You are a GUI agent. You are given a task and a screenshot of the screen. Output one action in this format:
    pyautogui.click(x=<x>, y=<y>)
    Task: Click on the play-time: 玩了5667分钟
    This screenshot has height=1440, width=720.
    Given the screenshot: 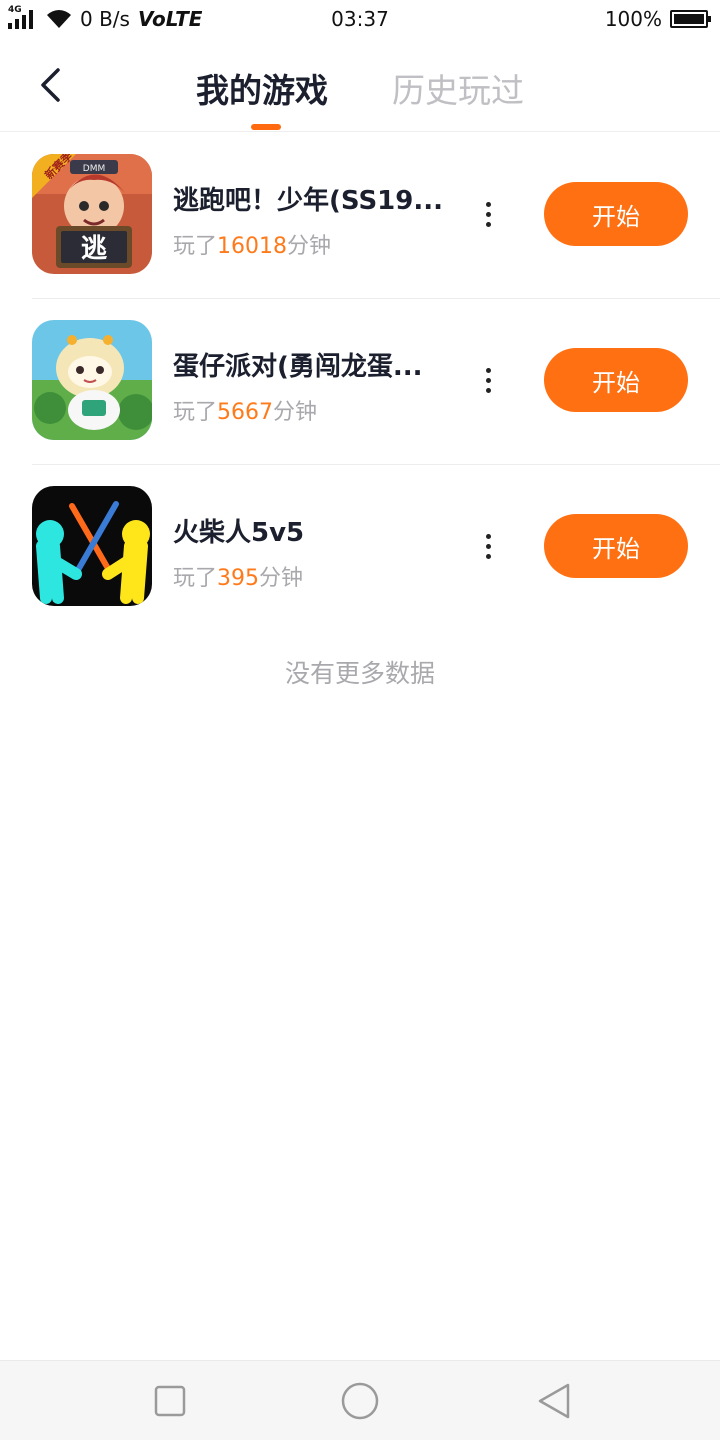 What is the action you would take?
    pyautogui.click(x=245, y=410)
    